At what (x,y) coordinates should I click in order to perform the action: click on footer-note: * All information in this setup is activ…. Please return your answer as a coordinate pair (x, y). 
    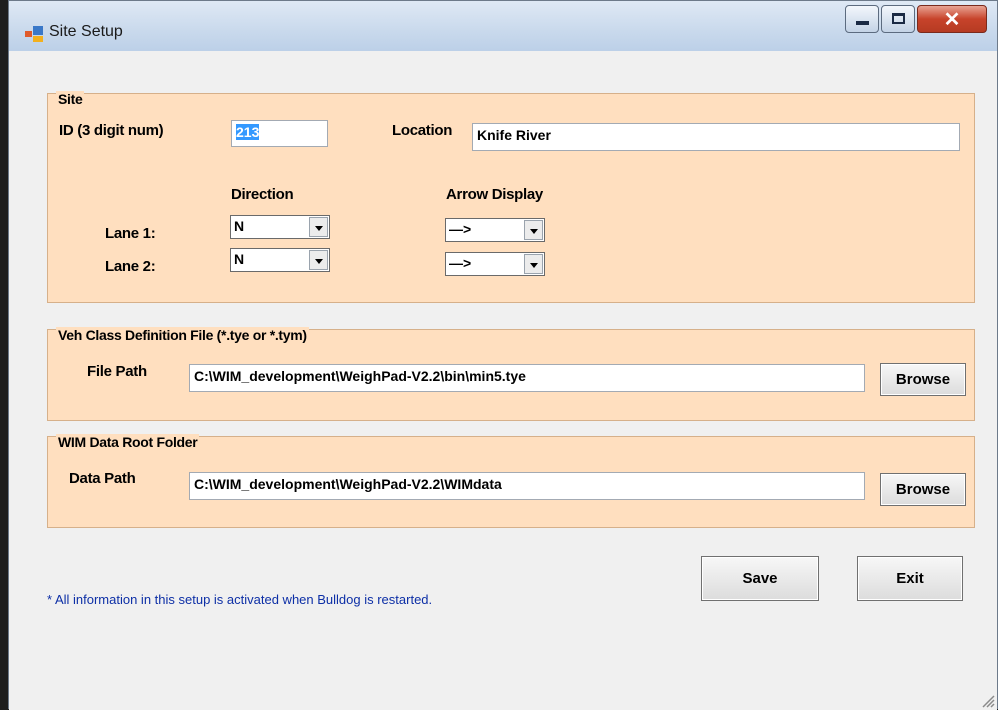
    Looking at the image, I should click on (240, 599).